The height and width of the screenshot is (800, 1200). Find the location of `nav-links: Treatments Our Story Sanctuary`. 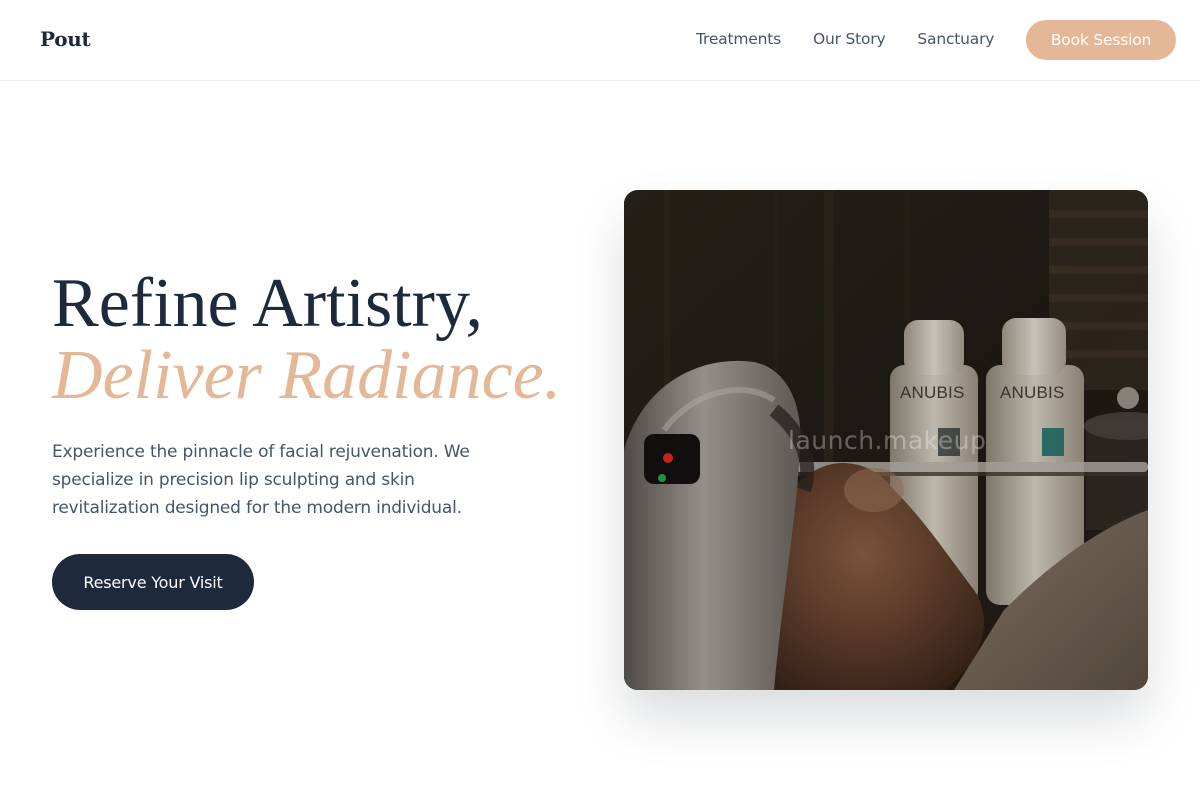

nav-links: Treatments Our Story Sanctuary is located at coordinates (845, 39).